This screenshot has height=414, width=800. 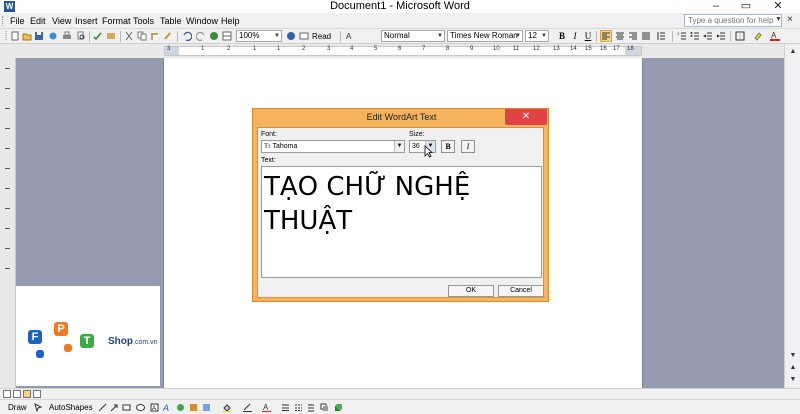 I want to click on undo-icon, so click(x=187, y=36).